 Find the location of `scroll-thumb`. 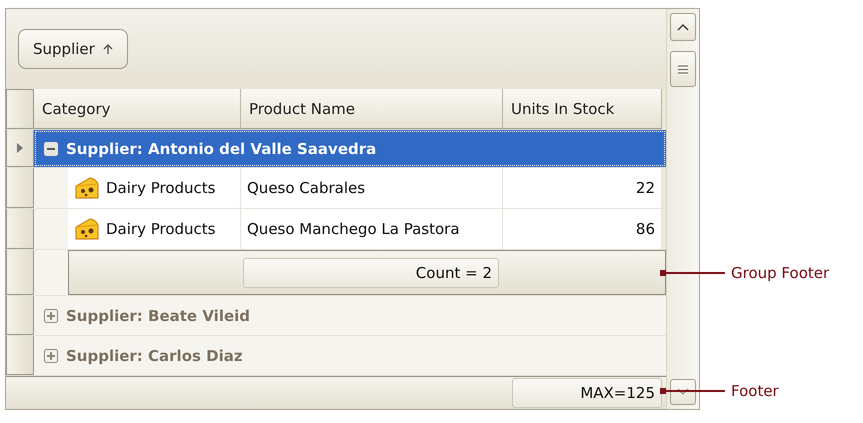

scroll-thumb is located at coordinates (683, 69).